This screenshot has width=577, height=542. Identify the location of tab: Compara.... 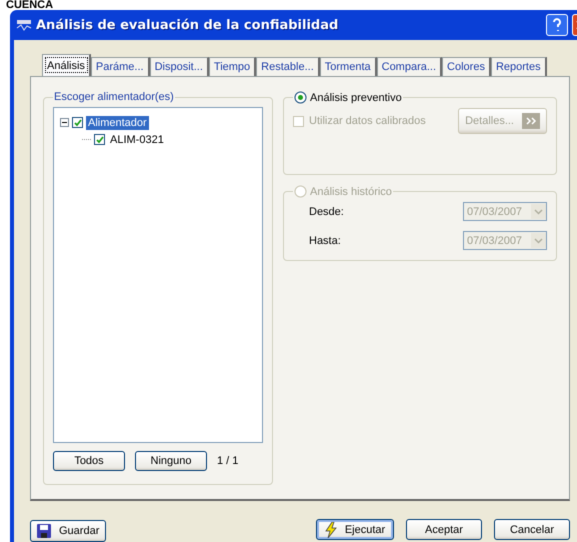
(409, 66).